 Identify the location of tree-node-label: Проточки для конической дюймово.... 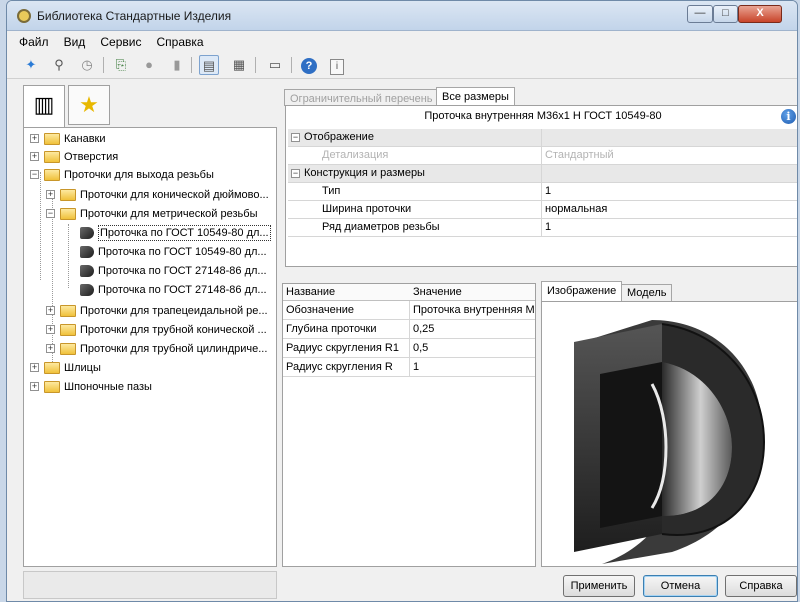
(174, 195).